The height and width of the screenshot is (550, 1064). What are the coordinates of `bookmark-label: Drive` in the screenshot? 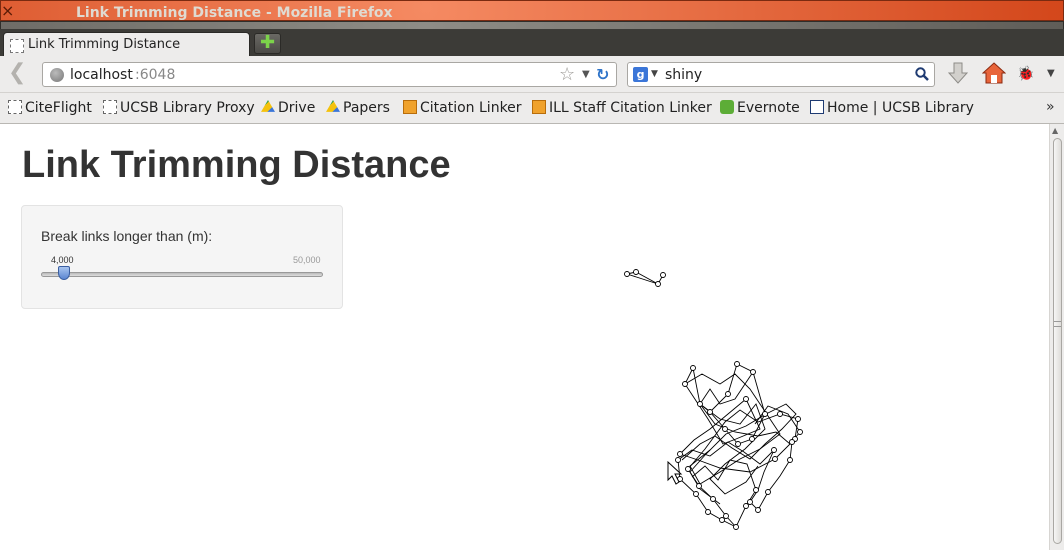 It's located at (297, 108).